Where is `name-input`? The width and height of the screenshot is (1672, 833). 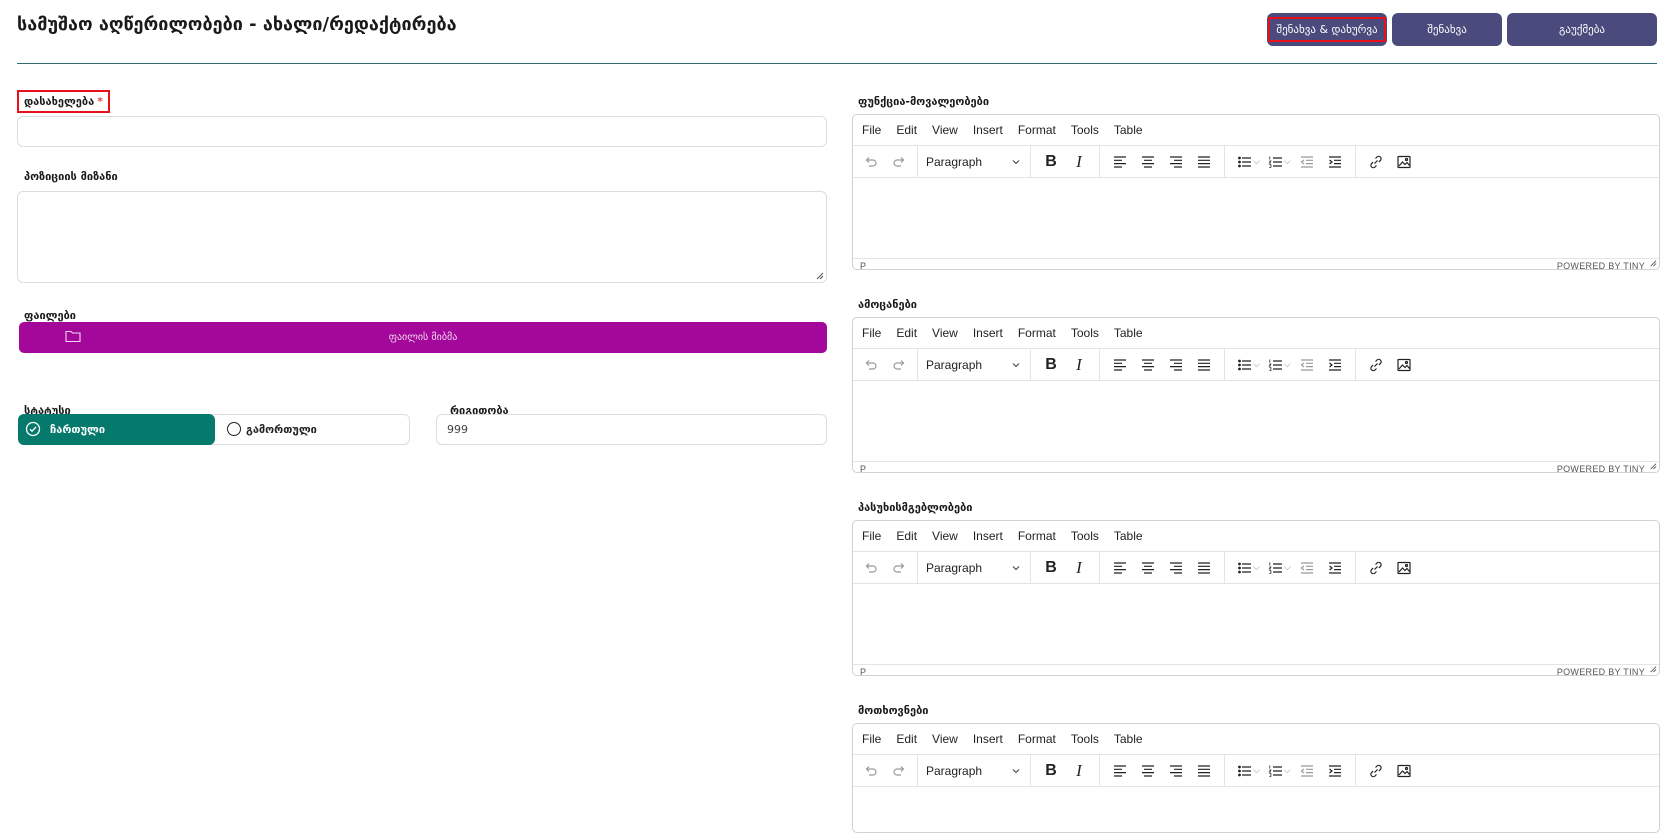
name-input is located at coordinates (422, 131).